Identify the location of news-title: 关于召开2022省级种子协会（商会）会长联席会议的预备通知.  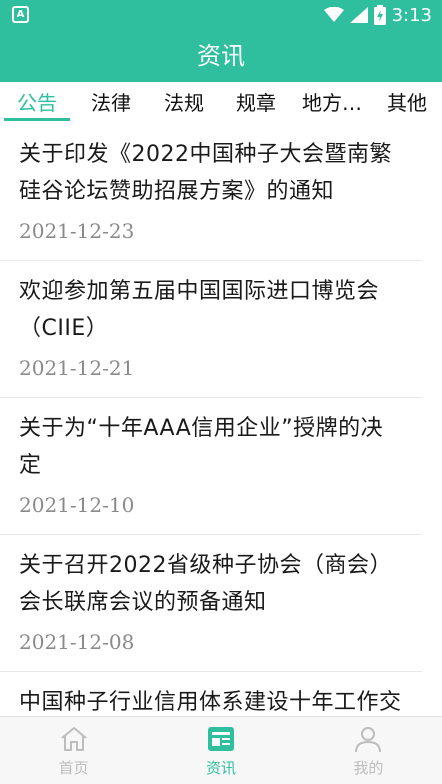
(205, 584).